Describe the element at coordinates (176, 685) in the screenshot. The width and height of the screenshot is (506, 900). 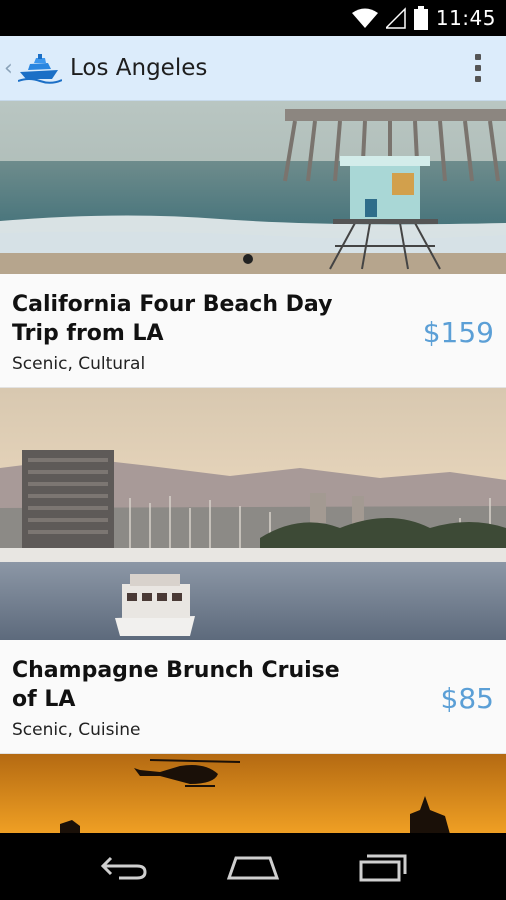
I see `tour-title: Champagne Brunch Cruise of LA` at that location.